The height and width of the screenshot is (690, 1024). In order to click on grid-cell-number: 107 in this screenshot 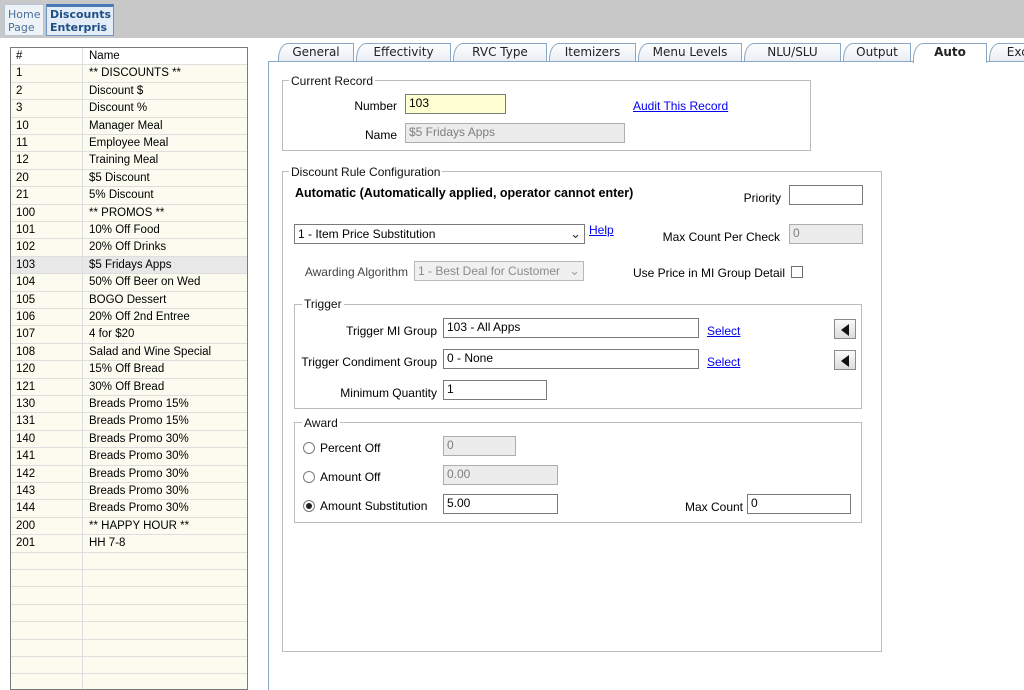, I will do `click(47, 334)`.